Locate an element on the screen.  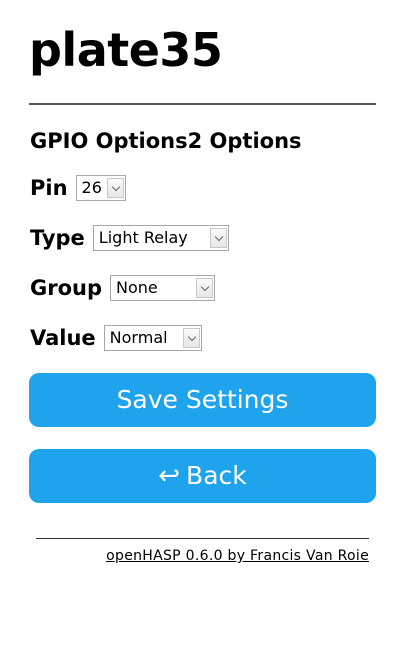
value-select-value: Normal is located at coordinates (138, 337).